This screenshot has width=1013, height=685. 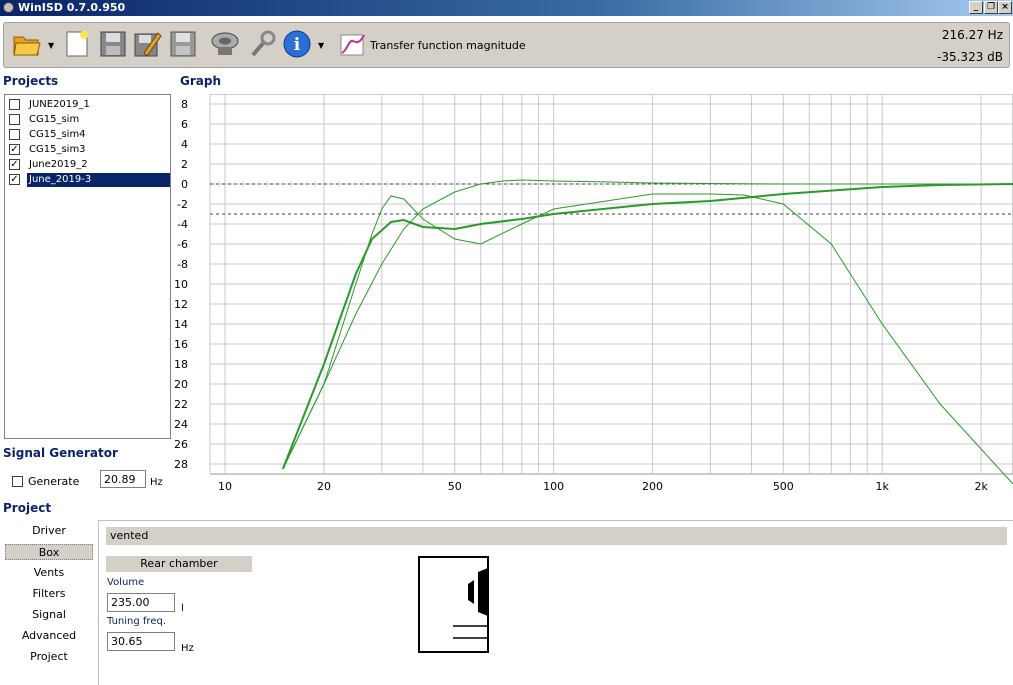 I want to click on y-tick-label: -26, so click(x=181, y=444).